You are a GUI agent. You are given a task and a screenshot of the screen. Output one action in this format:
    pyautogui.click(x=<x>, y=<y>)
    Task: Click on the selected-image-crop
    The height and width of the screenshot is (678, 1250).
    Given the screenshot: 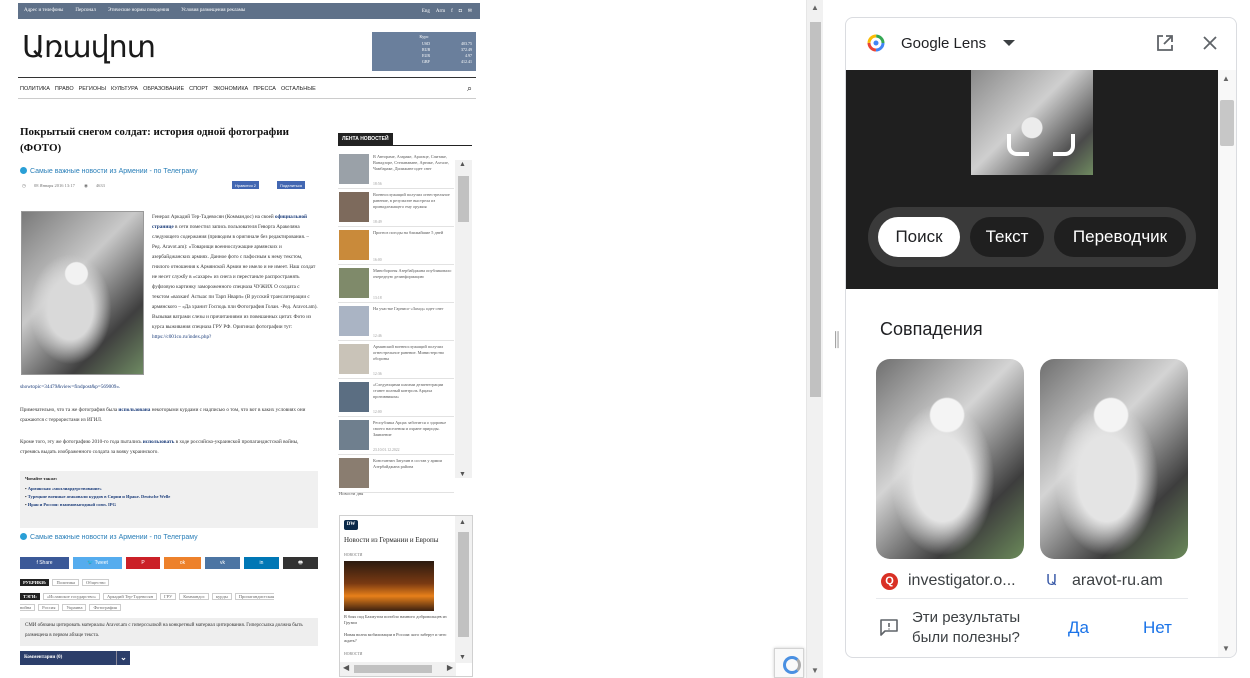 What is the action you would take?
    pyautogui.click(x=1032, y=122)
    